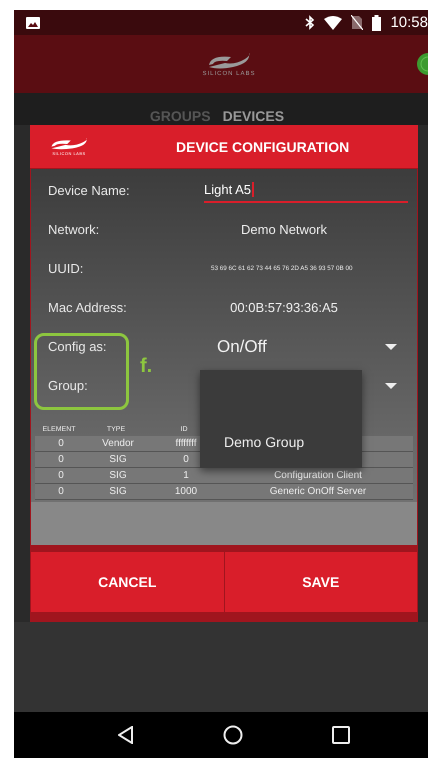  What do you see at coordinates (88, 307) in the screenshot?
I see `field-label: Mac Address:` at bounding box center [88, 307].